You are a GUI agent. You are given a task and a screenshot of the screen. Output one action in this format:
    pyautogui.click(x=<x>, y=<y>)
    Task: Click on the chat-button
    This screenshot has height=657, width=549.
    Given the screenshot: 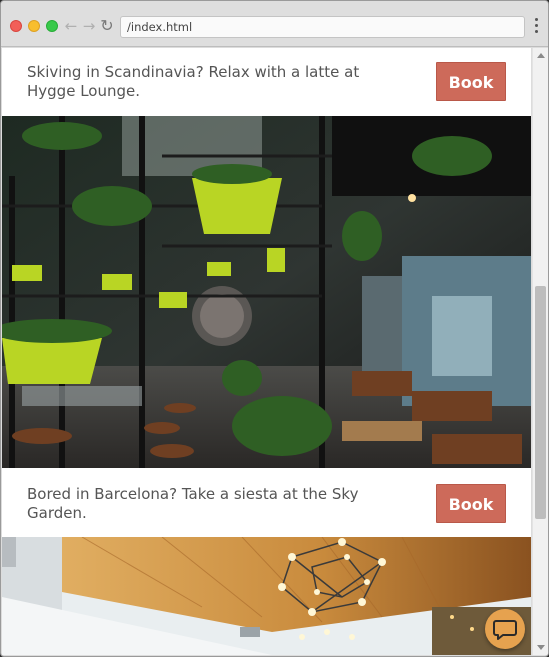 What is the action you would take?
    pyautogui.click(x=505, y=629)
    